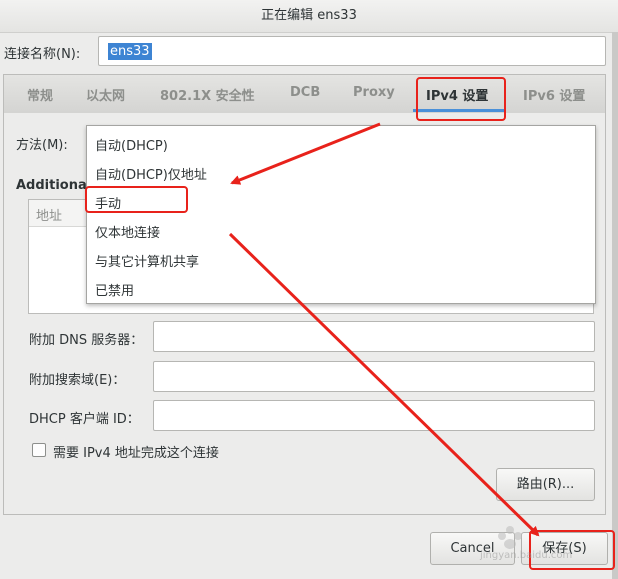 This screenshot has height=579, width=618. What do you see at coordinates (535, 542) in the screenshot?
I see `baidu-watermark: jingyan.baidu.com` at bounding box center [535, 542].